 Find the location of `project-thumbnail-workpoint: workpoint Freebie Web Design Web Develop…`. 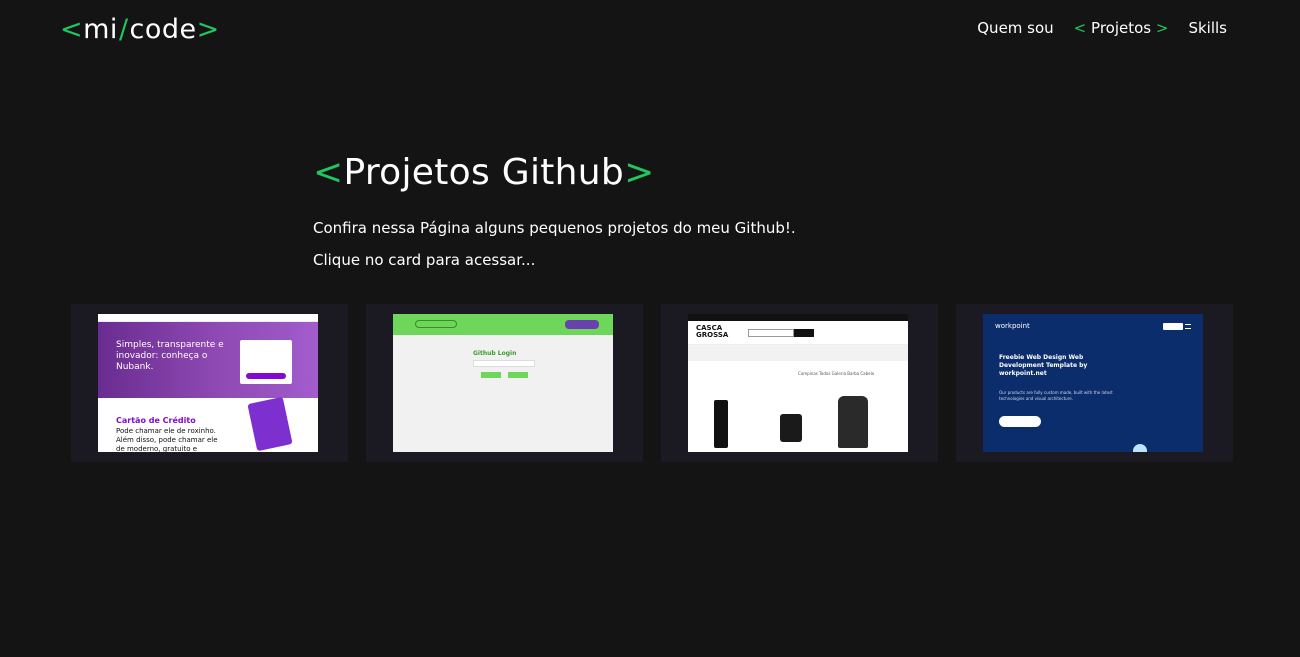

project-thumbnail-workpoint: workpoint Freebie Web Design Web Develop… is located at coordinates (1093, 383).